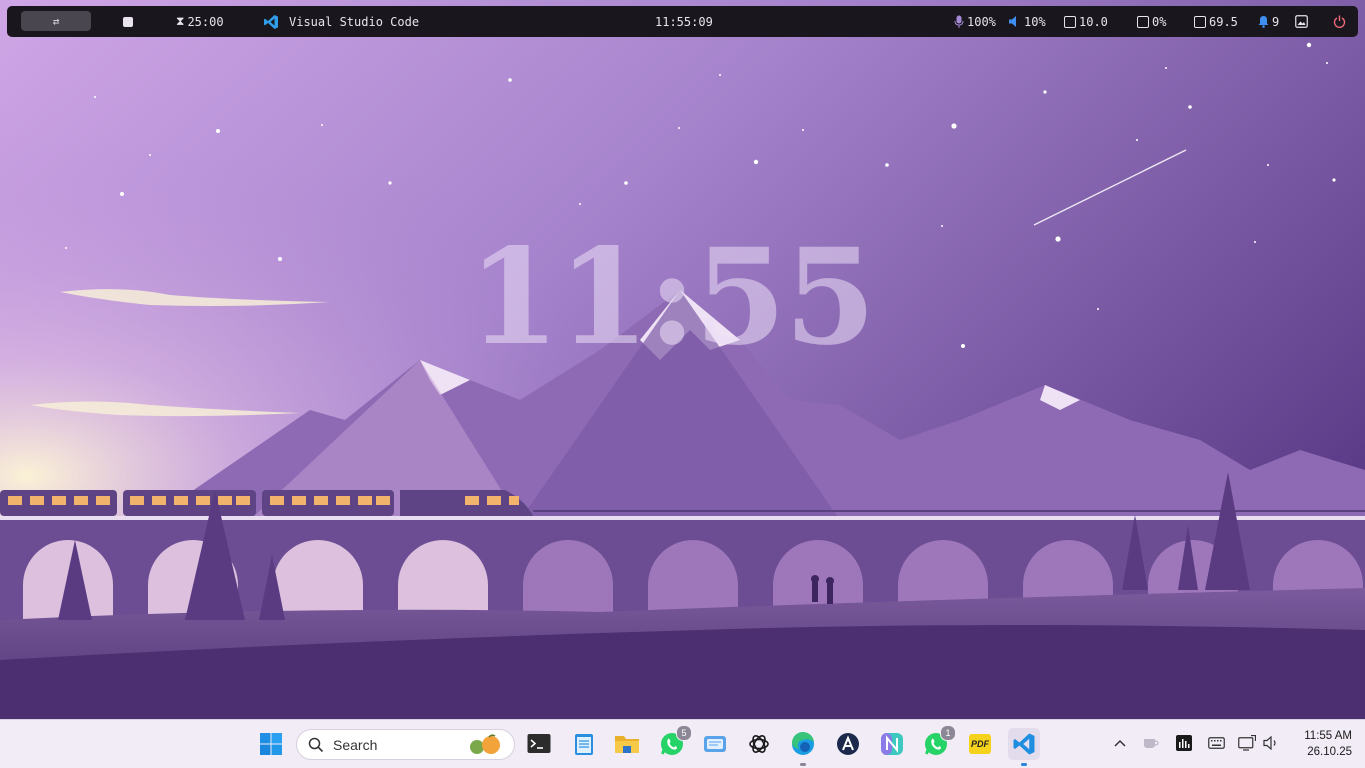 This screenshot has width=1365, height=768. I want to click on search-placeholder: Search, so click(355, 745).